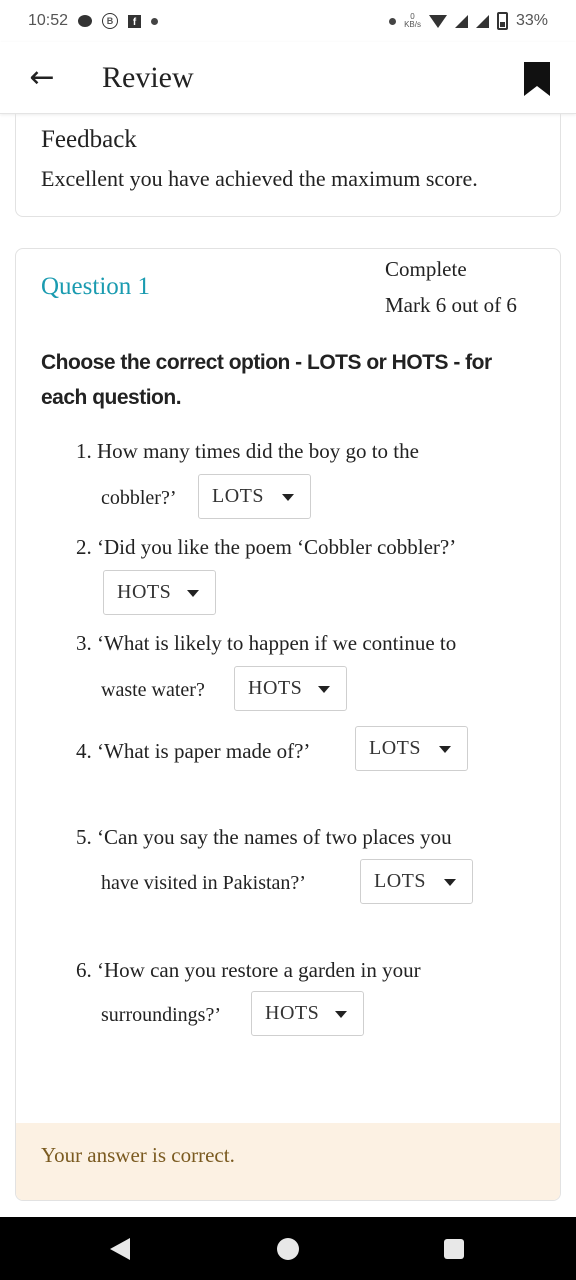 The image size is (576, 1280). I want to click on battery-icon, so click(502, 21).